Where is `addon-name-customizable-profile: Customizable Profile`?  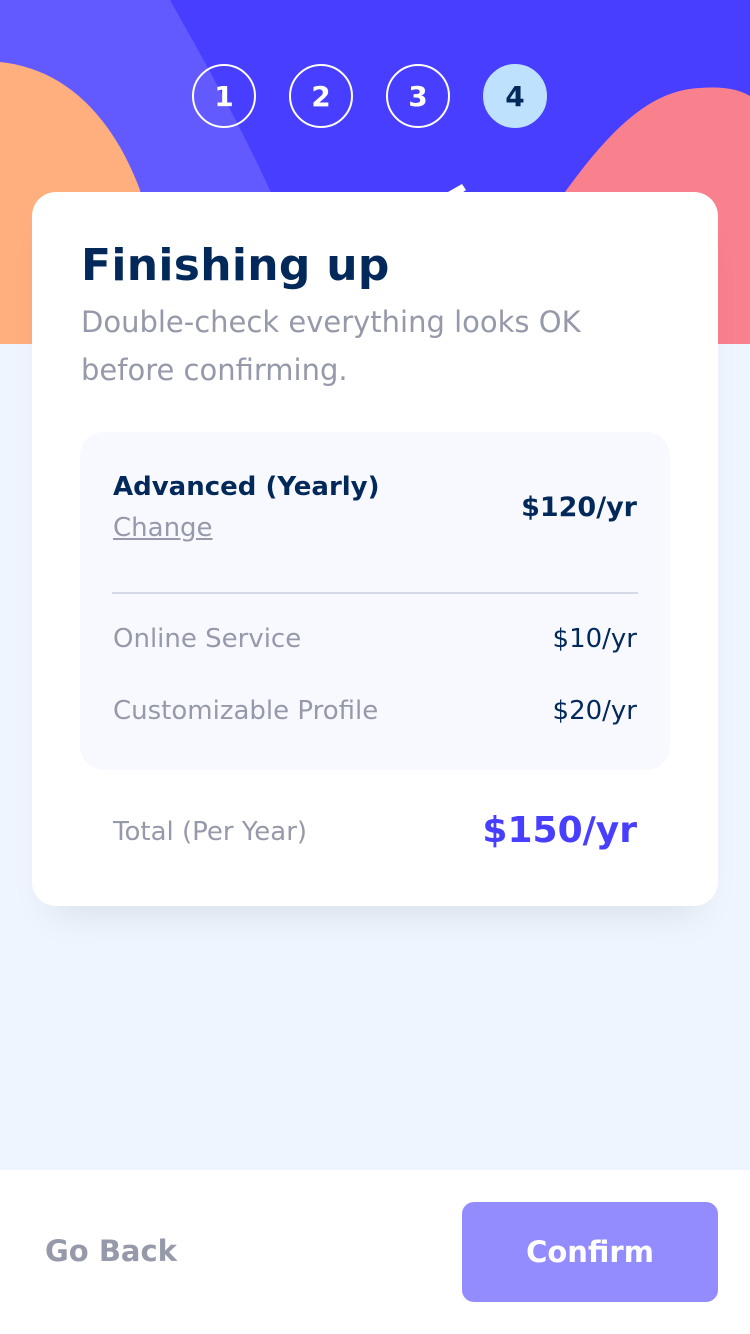
addon-name-customizable-profile: Customizable Profile is located at coordinates (246, 711).